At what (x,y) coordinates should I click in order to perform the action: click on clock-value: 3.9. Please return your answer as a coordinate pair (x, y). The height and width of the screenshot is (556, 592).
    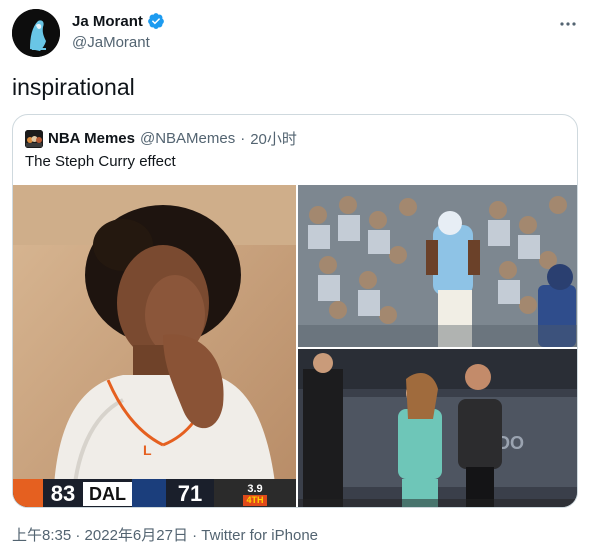
    Looking at the image, I should click on (255, 488).